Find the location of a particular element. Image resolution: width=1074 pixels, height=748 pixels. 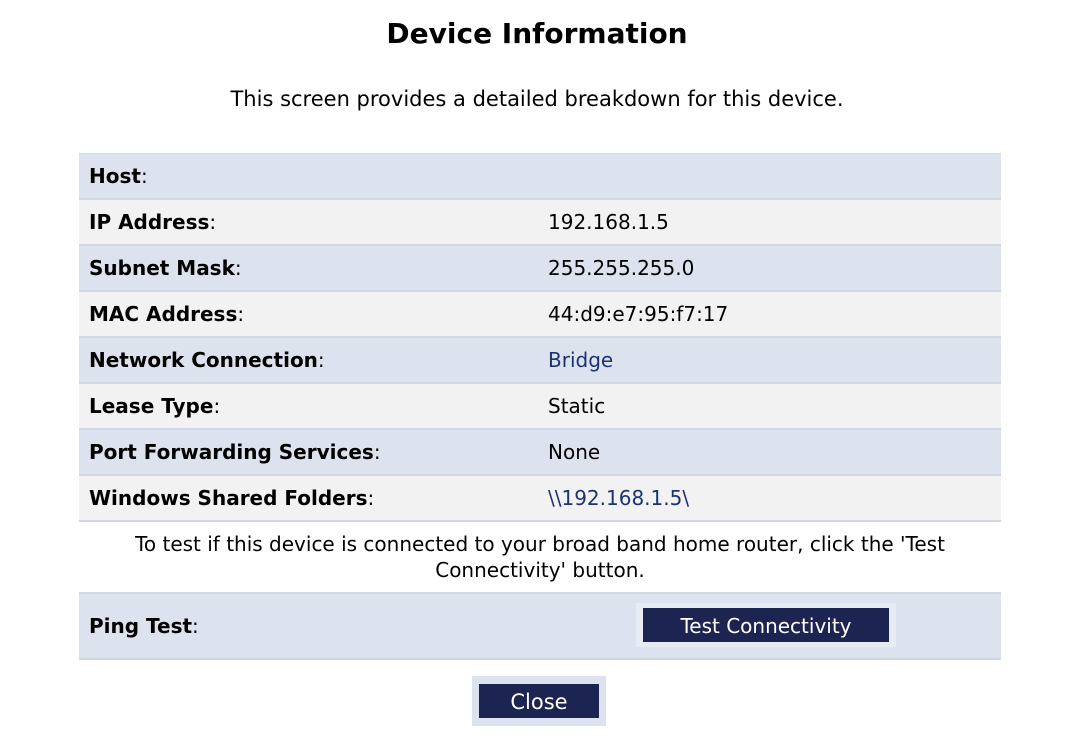

page-title: Device Information is located at coordinates (537, 33).